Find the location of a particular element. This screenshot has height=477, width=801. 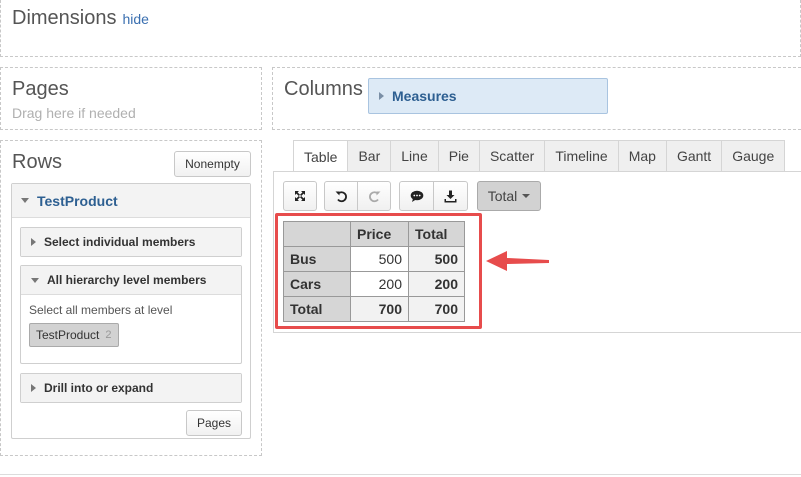

annotation-arrow-icon is located at coordinates (517, 261).